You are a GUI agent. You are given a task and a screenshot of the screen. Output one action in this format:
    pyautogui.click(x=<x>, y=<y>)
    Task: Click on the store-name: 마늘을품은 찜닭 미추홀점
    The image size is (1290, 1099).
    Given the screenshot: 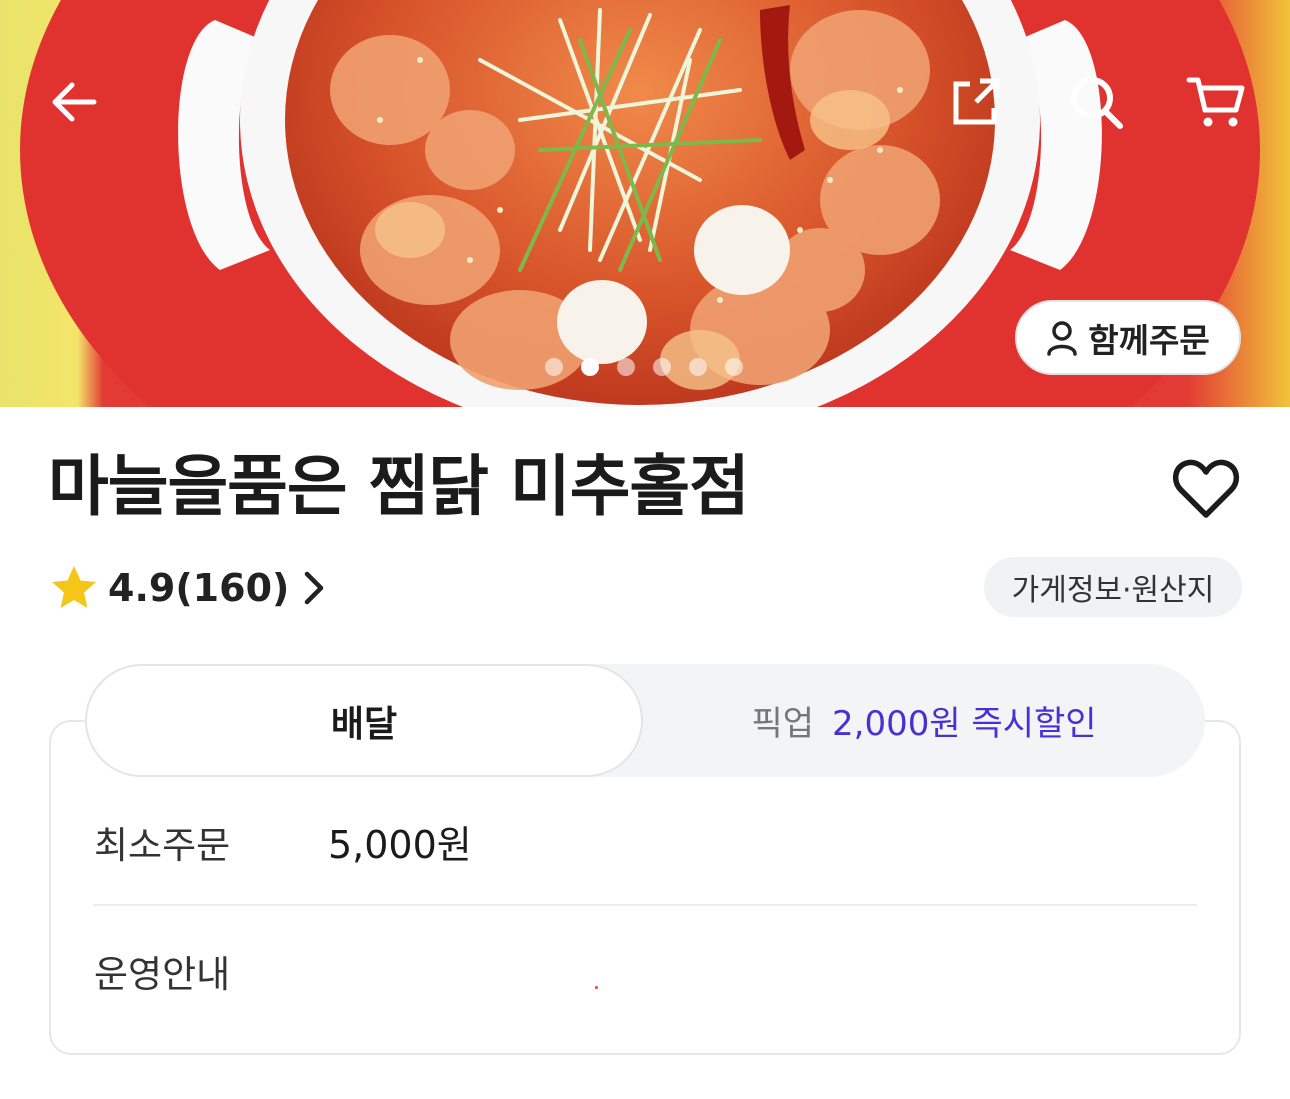 What is the action you would take?
    pyautogui.click(x=399, y=486)
    